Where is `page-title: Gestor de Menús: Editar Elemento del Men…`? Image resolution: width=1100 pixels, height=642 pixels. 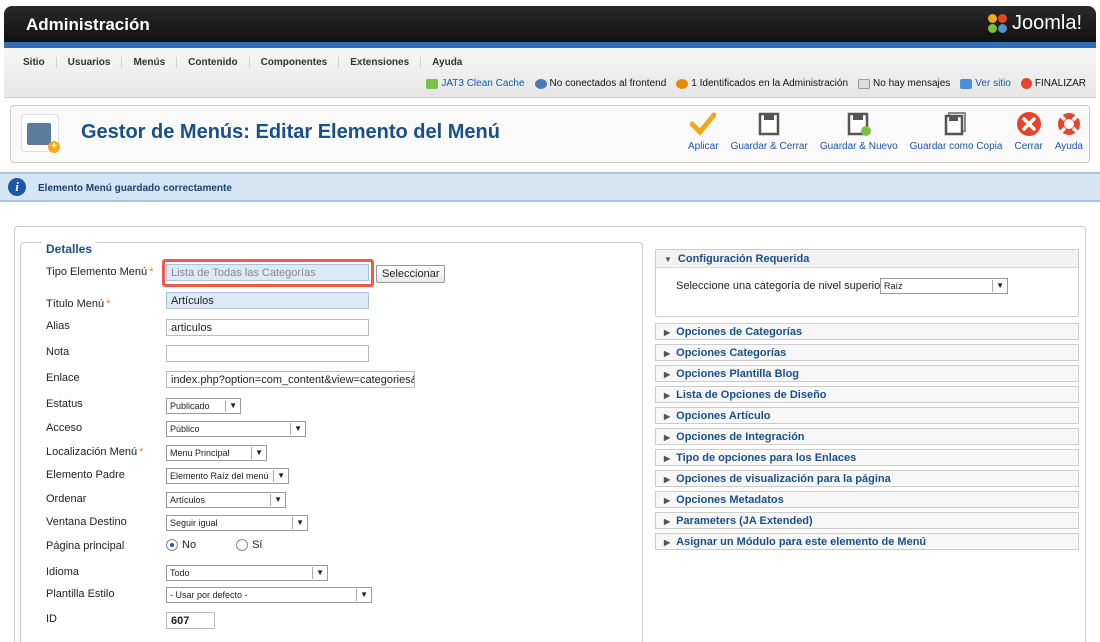 page-title: Gestor de Menús: Editar Elemento del Men… is located at coordinates (290, 132).